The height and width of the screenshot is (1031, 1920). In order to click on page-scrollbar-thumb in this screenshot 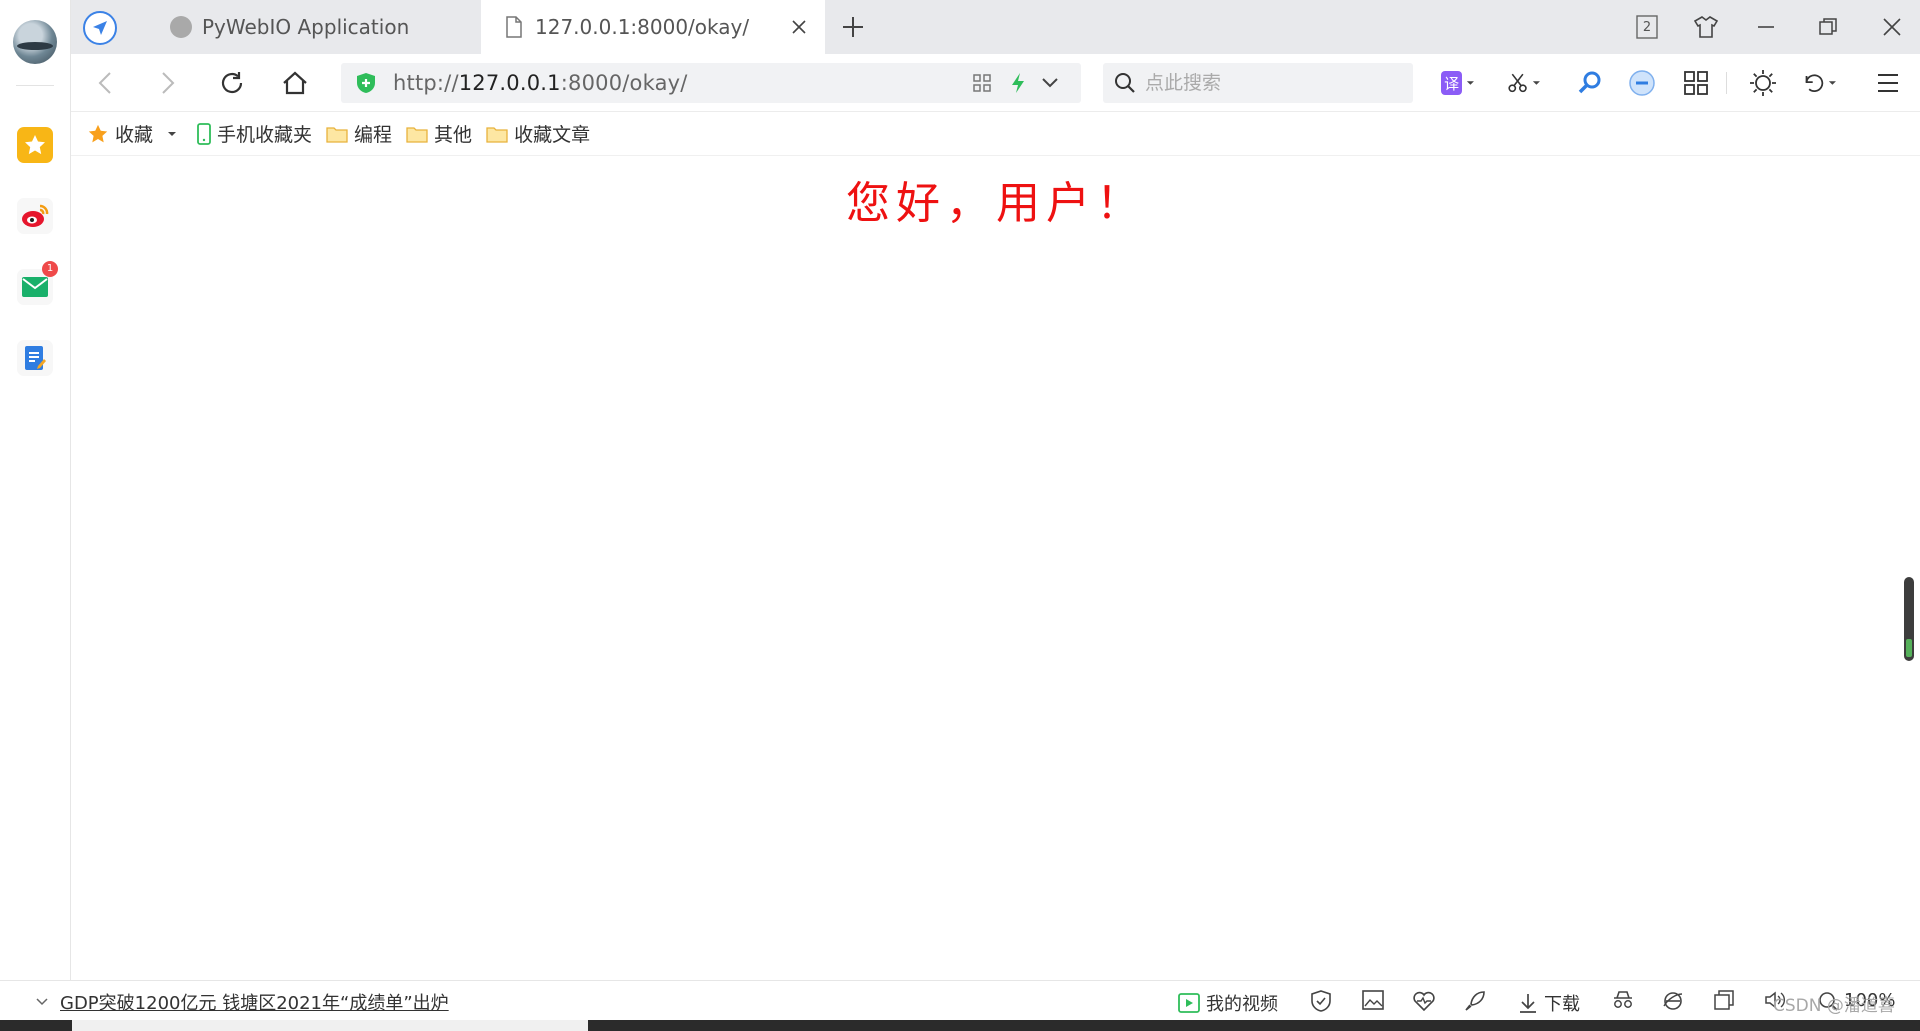, I will do `click(1909, 619)`.